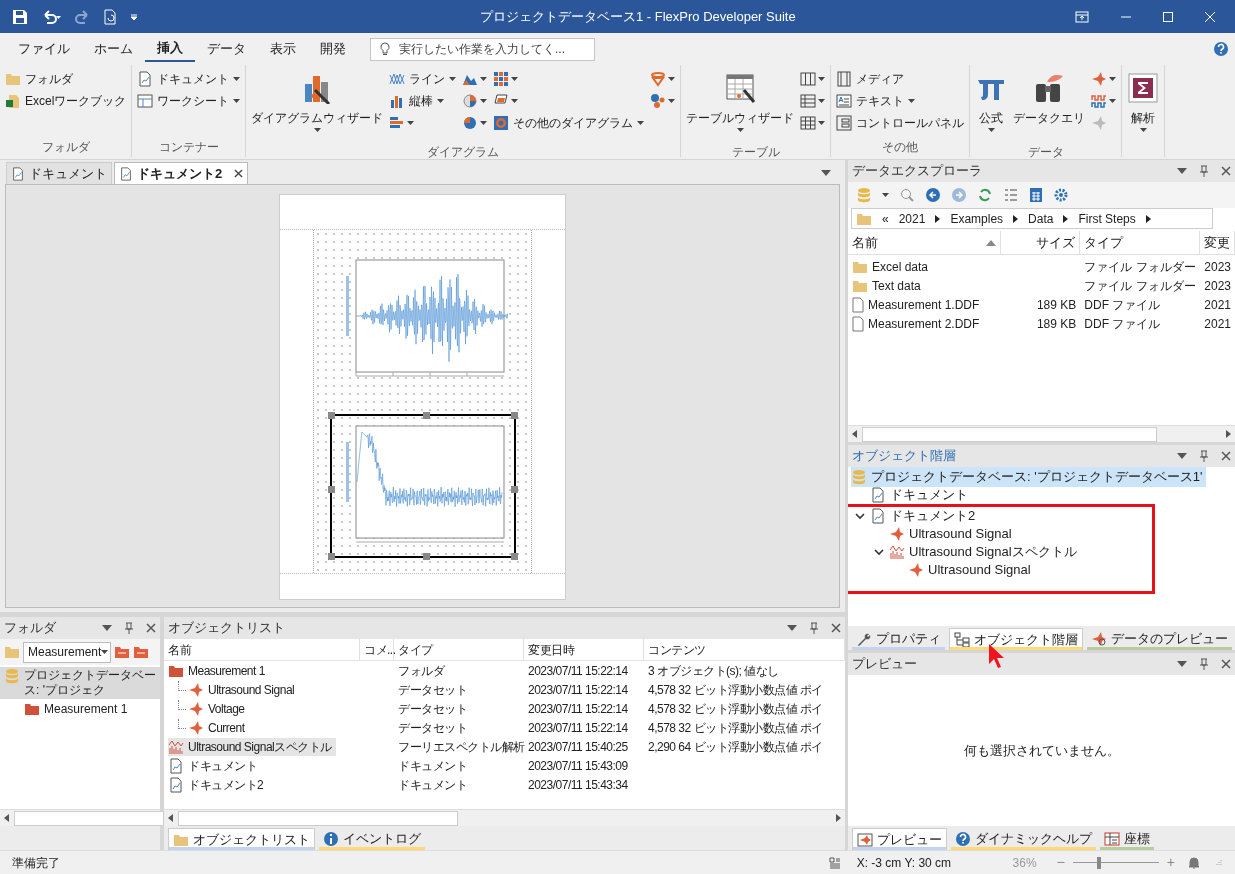 The height and width of the screenshot is (874, 1235). Describe the element at coordinates (991, 105) in the screenshot. I see `ribbon-button: 公式` at that location.